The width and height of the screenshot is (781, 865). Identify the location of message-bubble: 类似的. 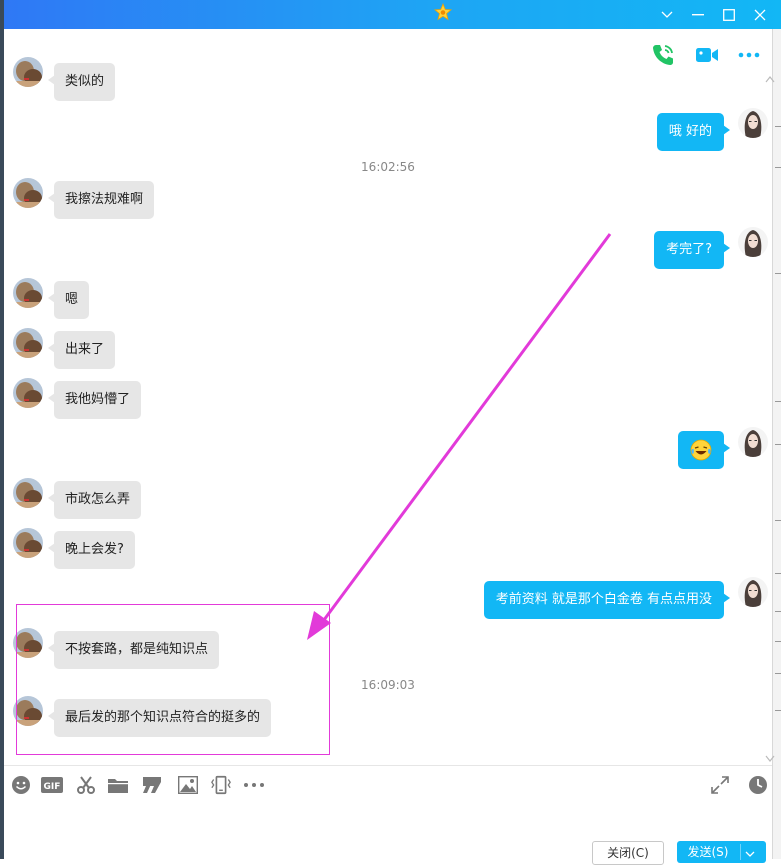
(81, 82).